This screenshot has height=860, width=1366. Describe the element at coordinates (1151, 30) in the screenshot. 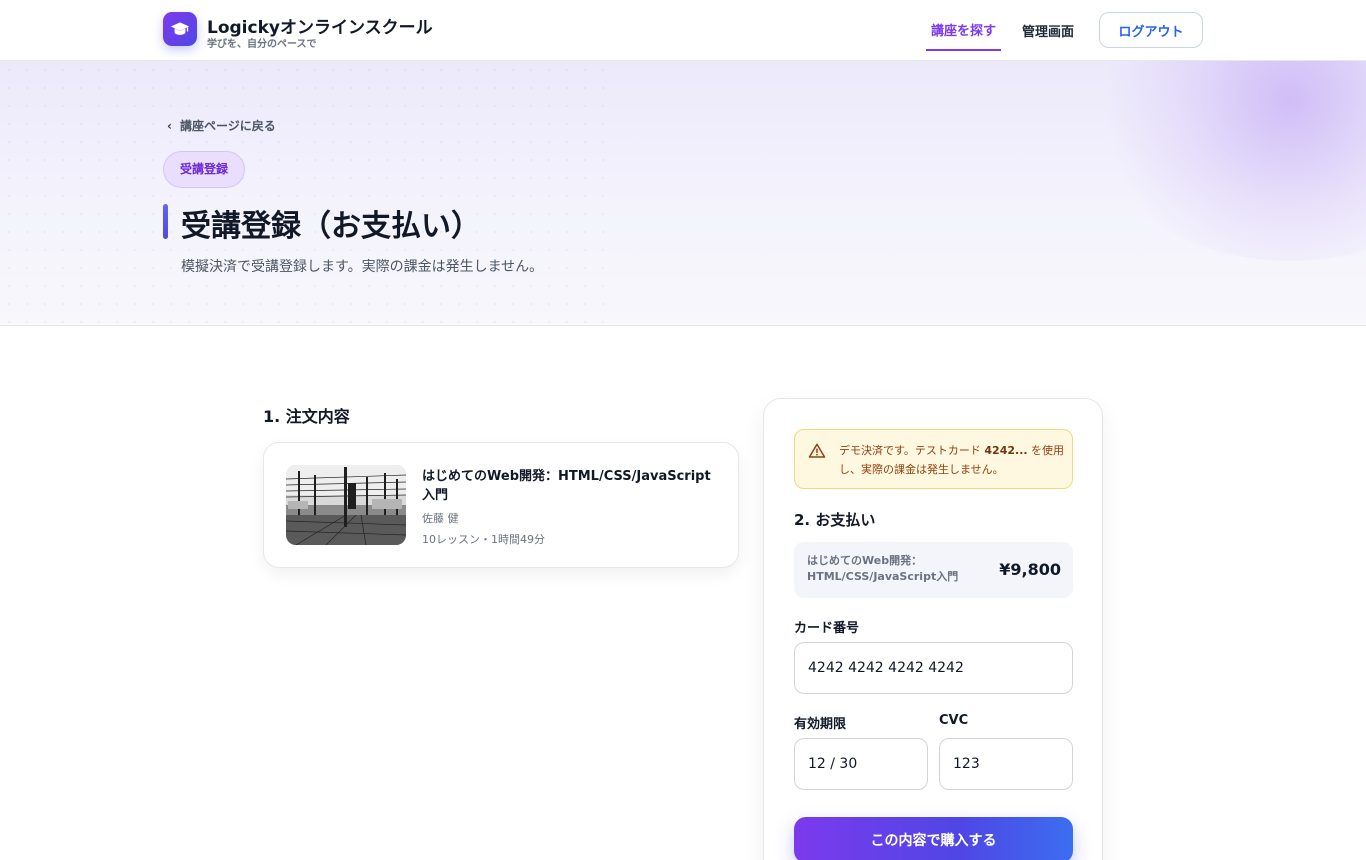

I see `logout-button: ログアウト` at that location.